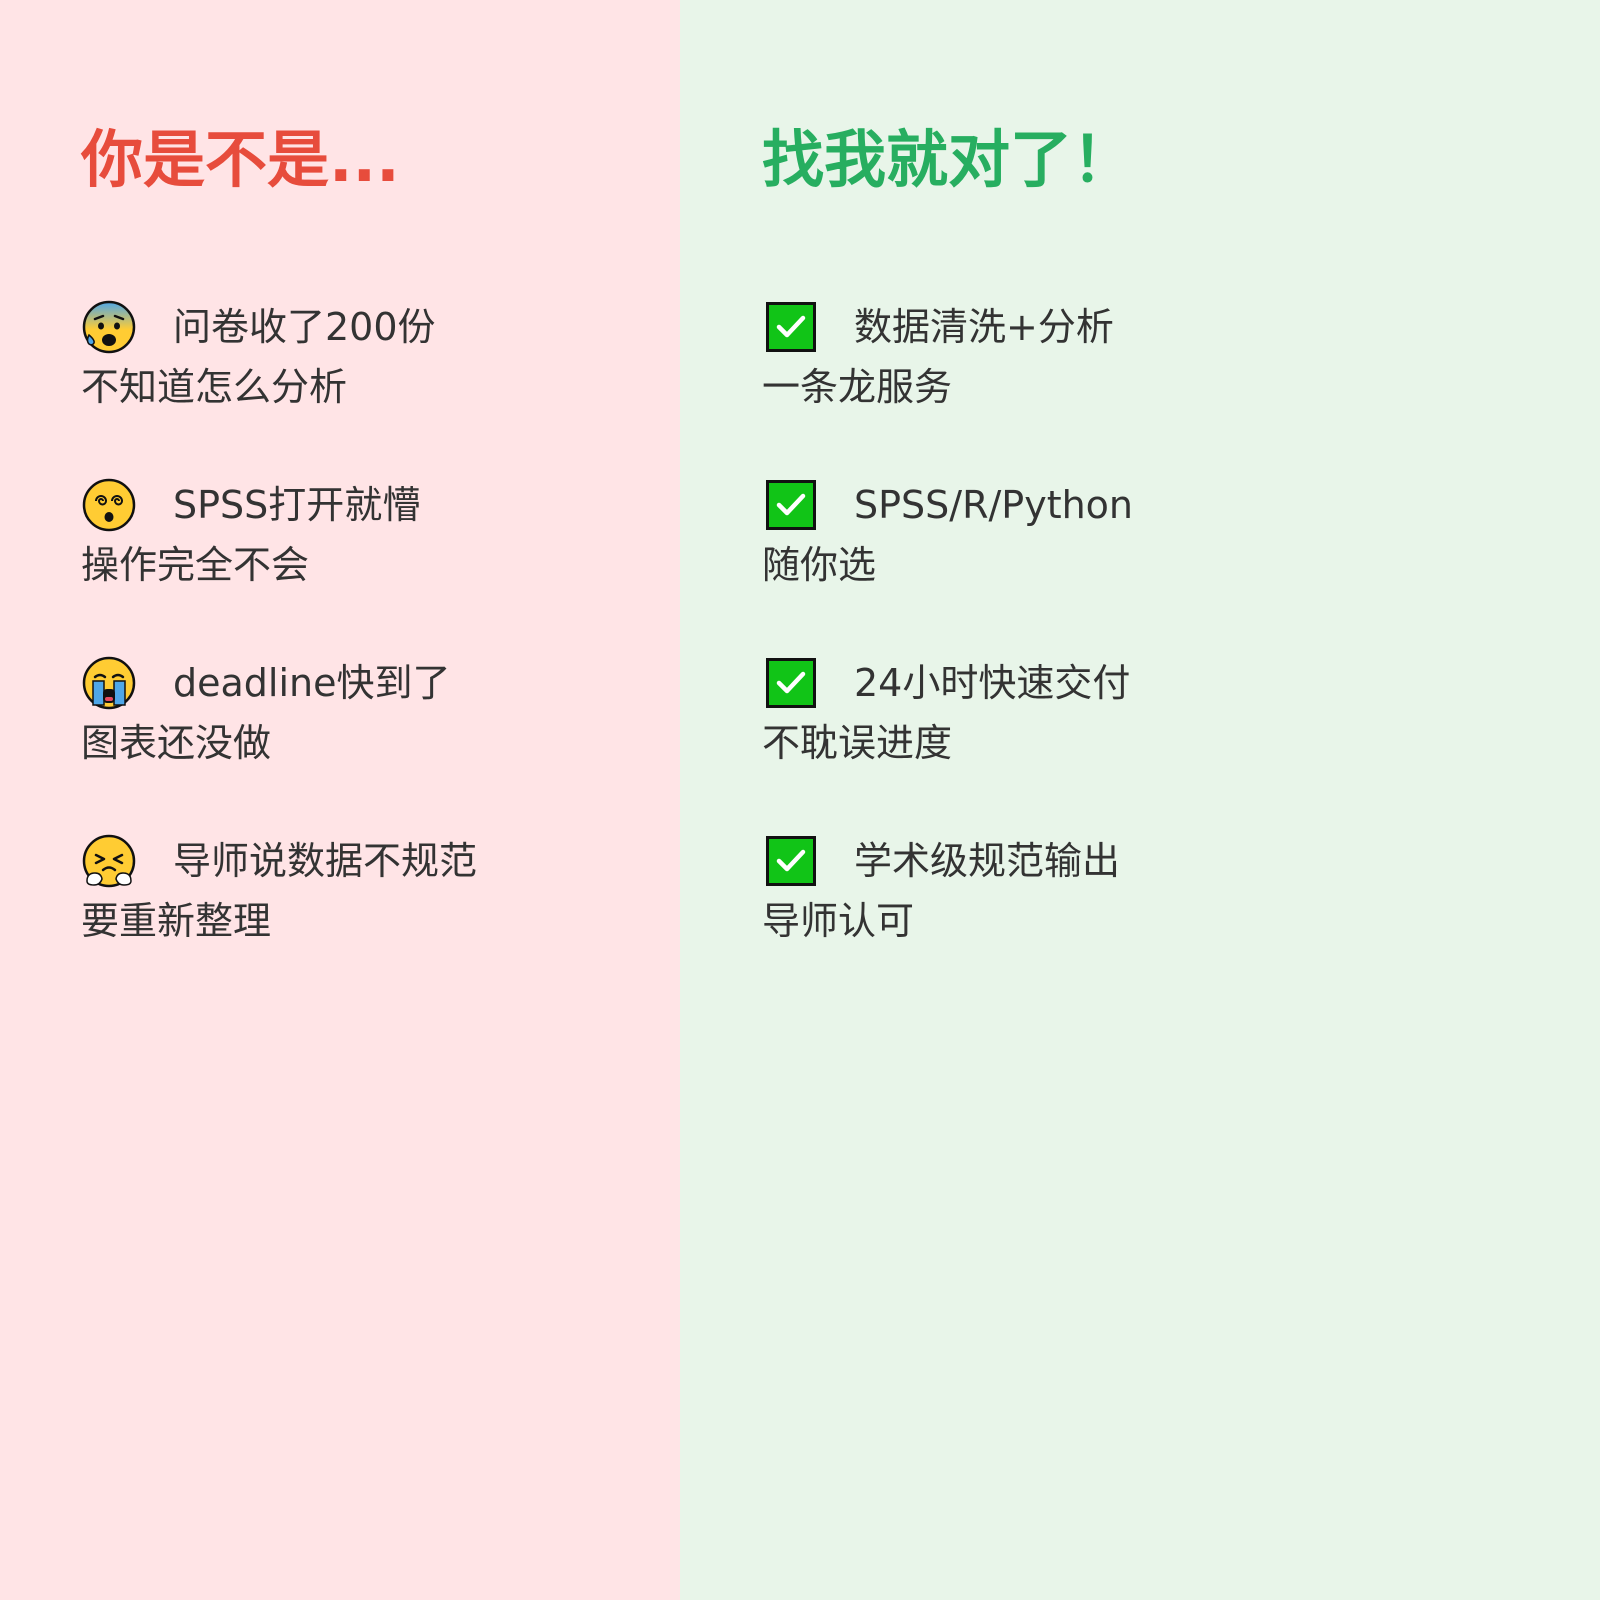 The width and height of the screenshot is (1600, 1600). What do you see at coordinates (176, 921) in the screenshot?
I see `problem-detail: 要重新整理` at bounding box center [176, 921].